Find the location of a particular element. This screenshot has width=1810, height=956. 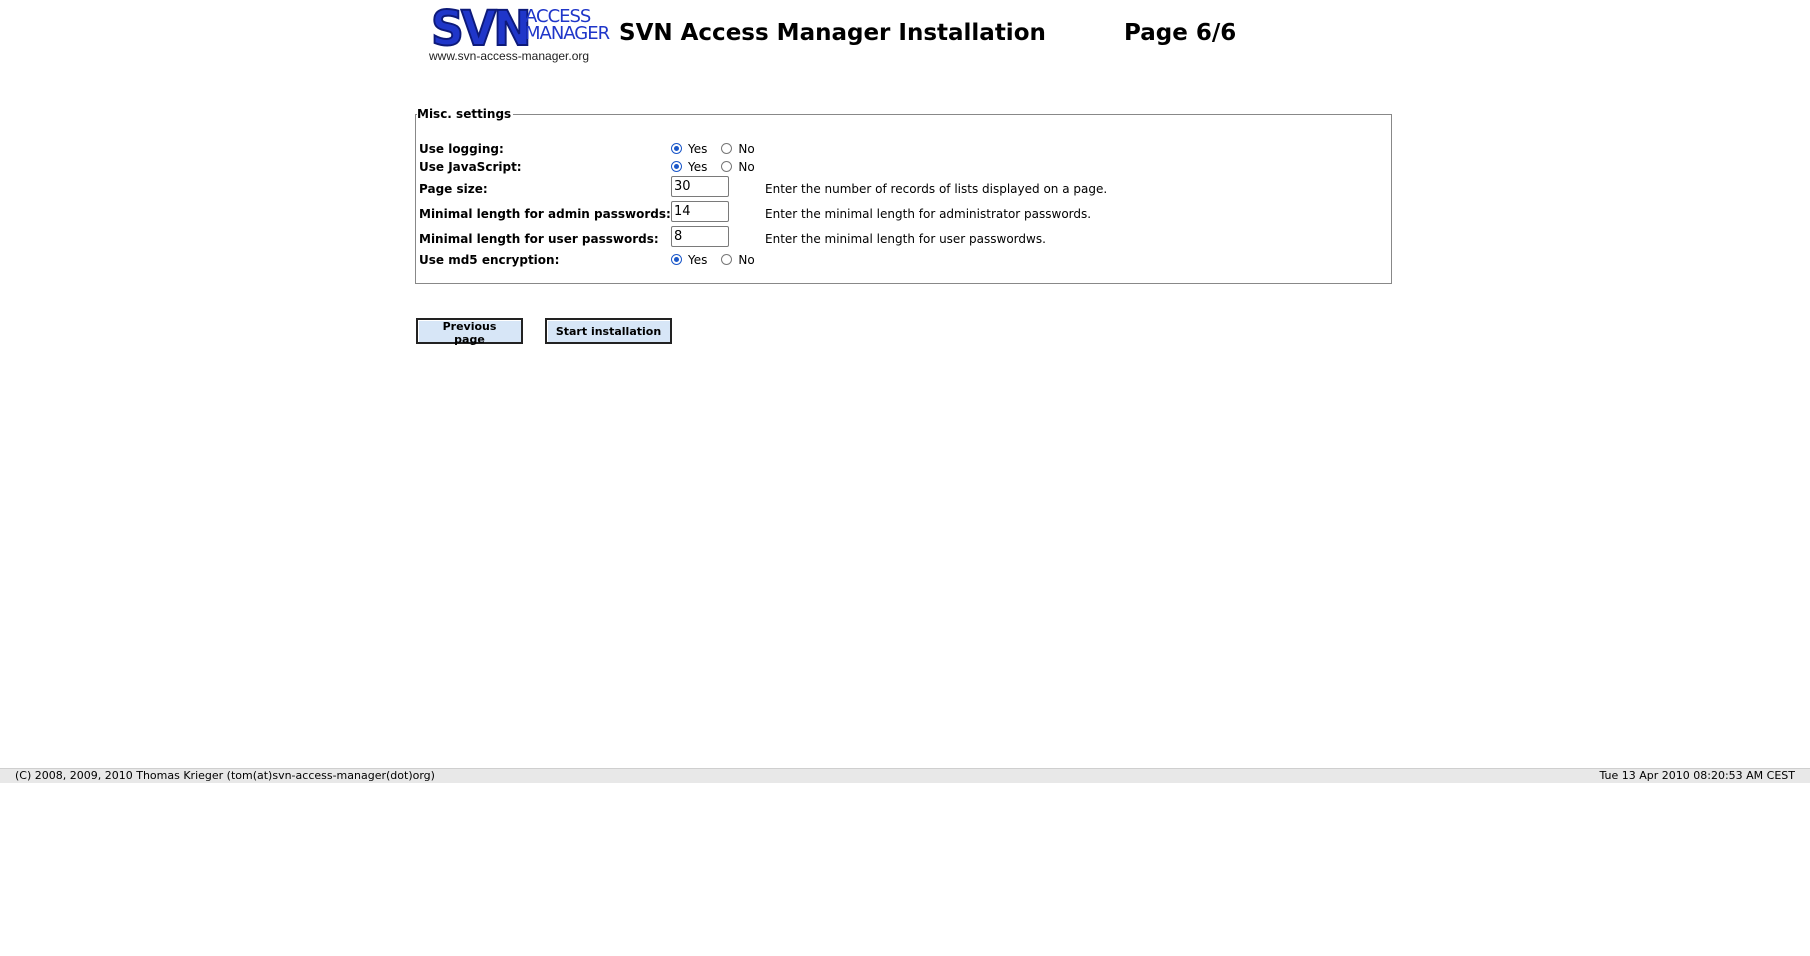

row-use-javascript: Use JavaScript: Yes No is located at coordinates (899, 170).